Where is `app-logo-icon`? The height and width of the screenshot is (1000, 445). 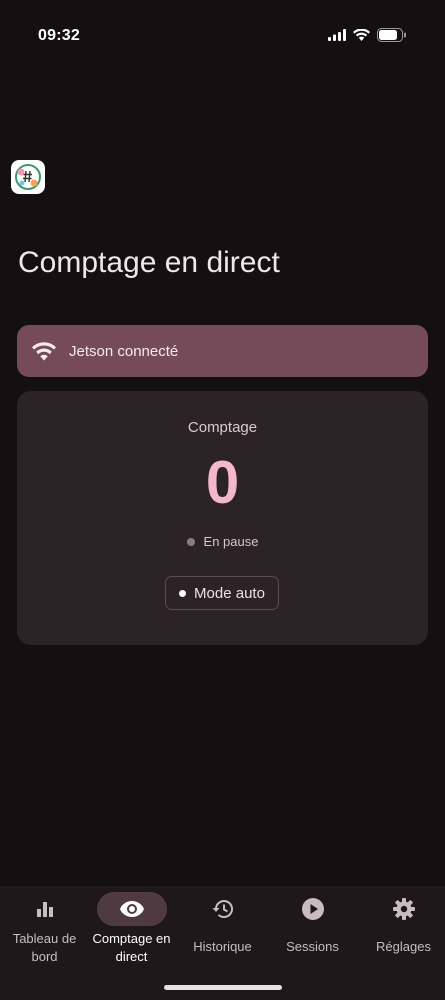 app-logo-icon is located at coordinates (28, 177).